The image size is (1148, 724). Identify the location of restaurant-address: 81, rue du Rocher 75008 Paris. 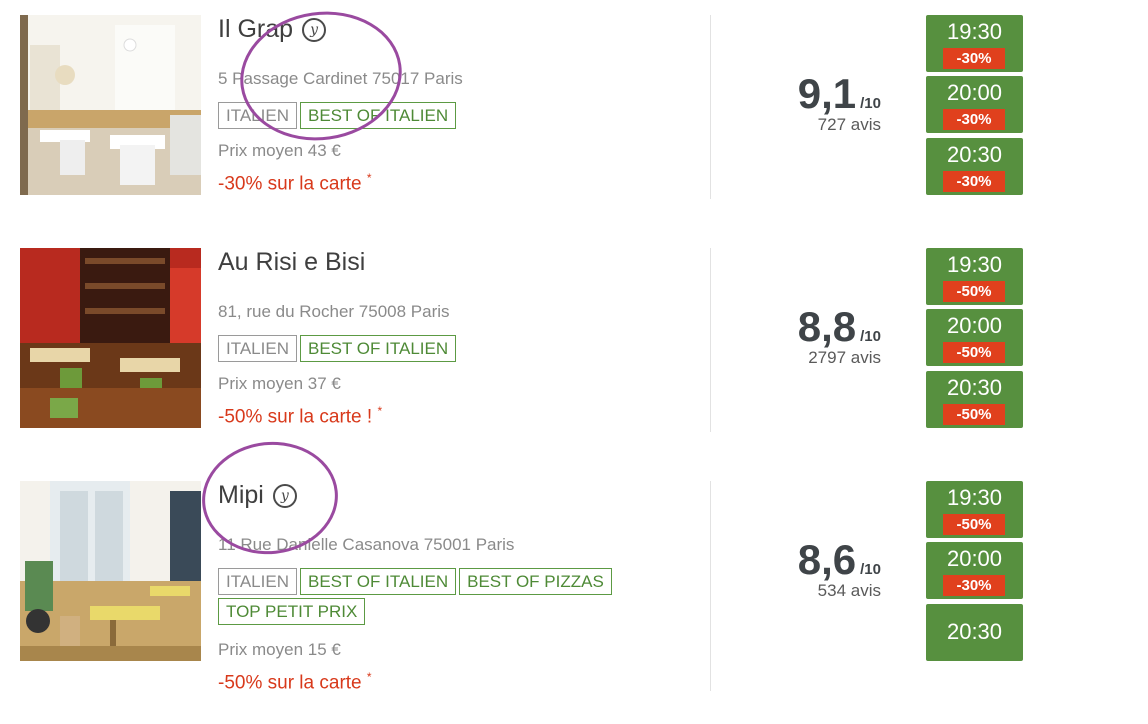
(334, 311).